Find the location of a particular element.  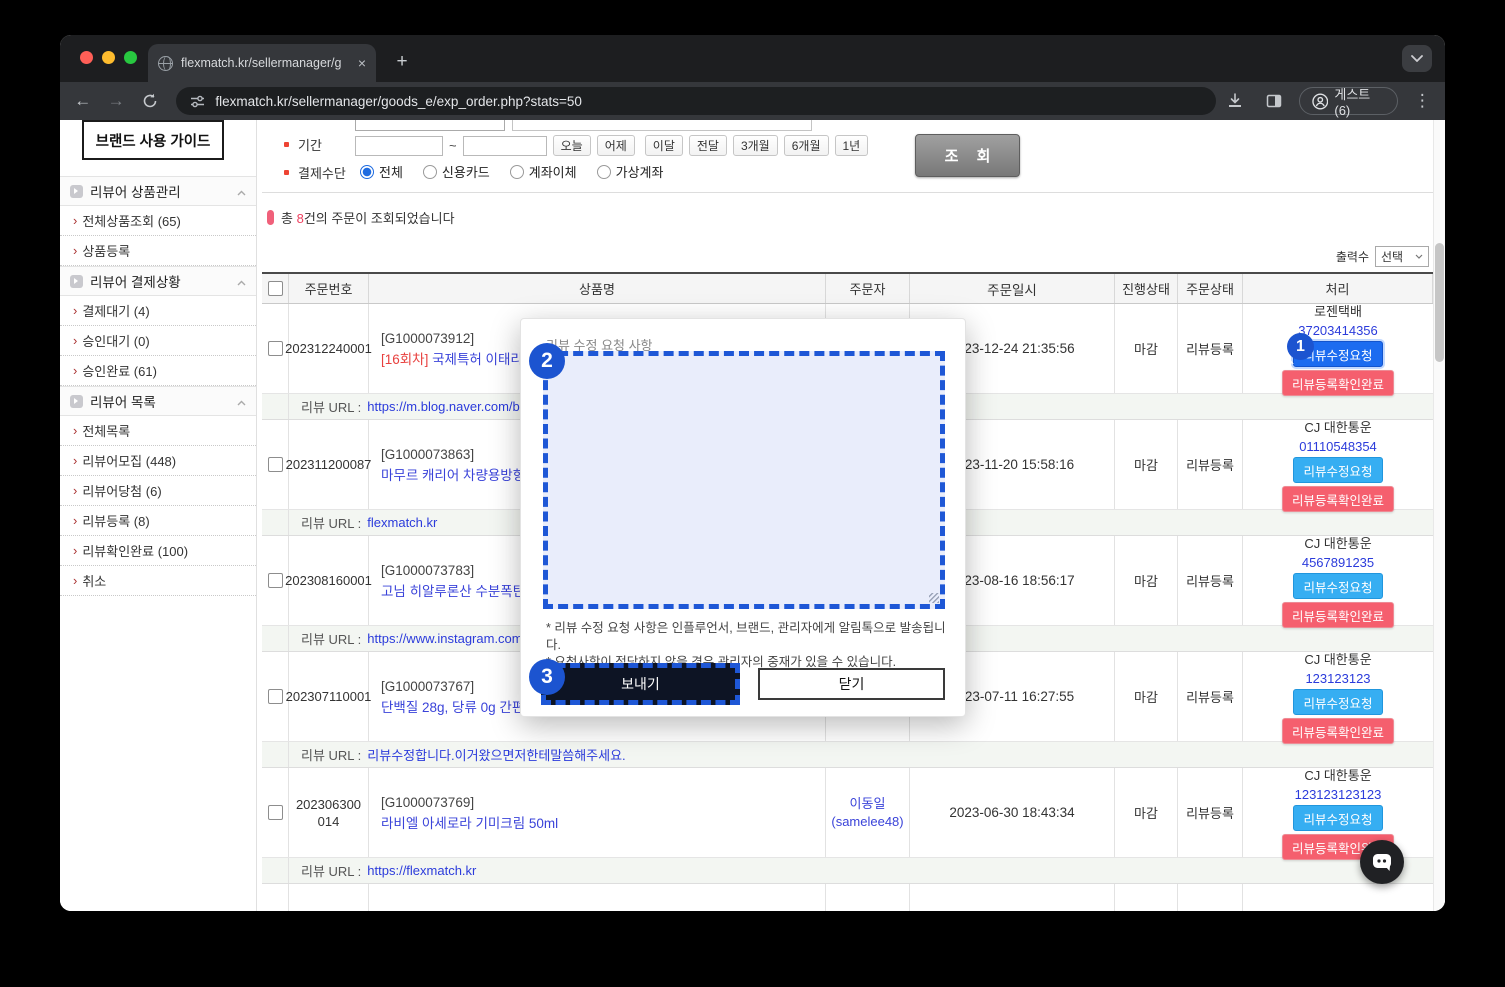

new-tab-button: + is located at coordinates (402, 62).